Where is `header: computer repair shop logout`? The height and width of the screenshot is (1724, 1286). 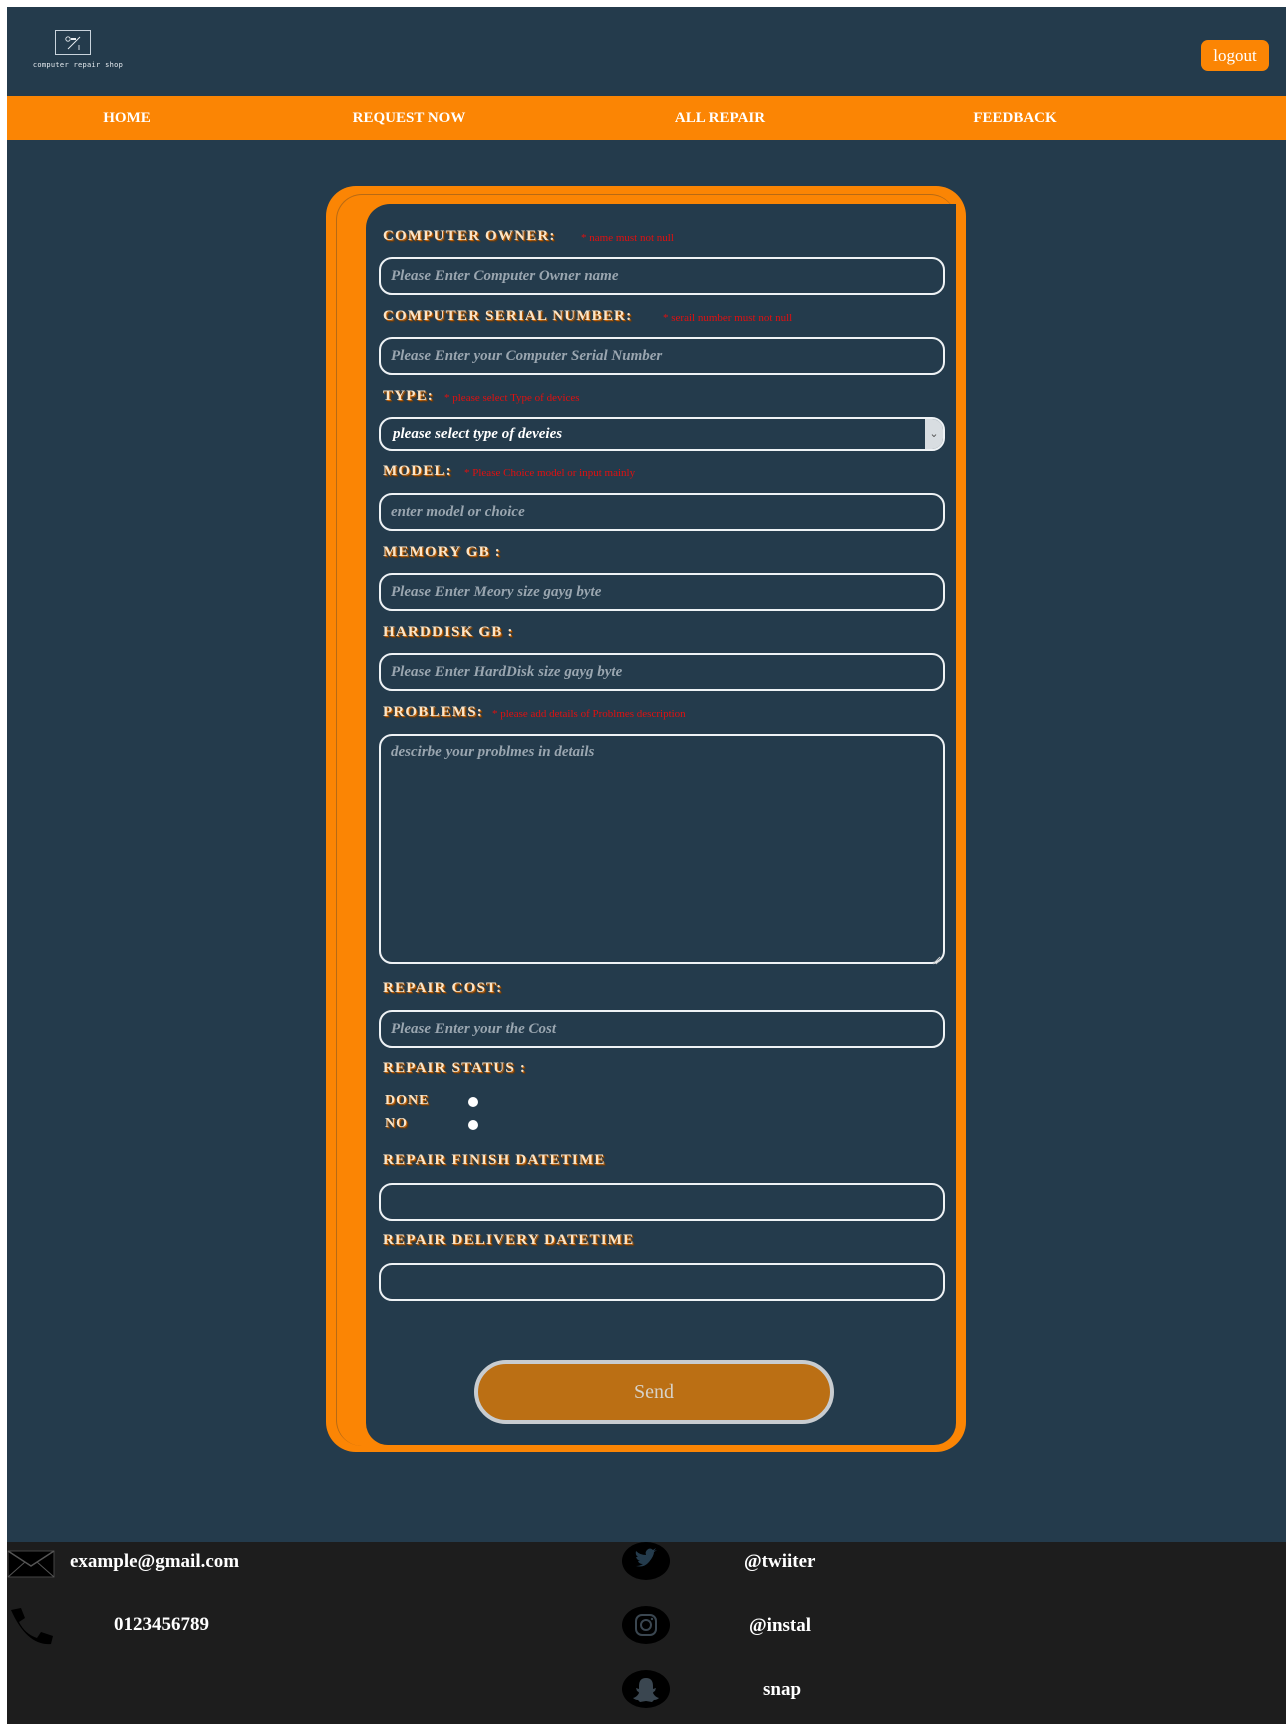
header: computer repair shop logout is located at coordinates (646, 51).